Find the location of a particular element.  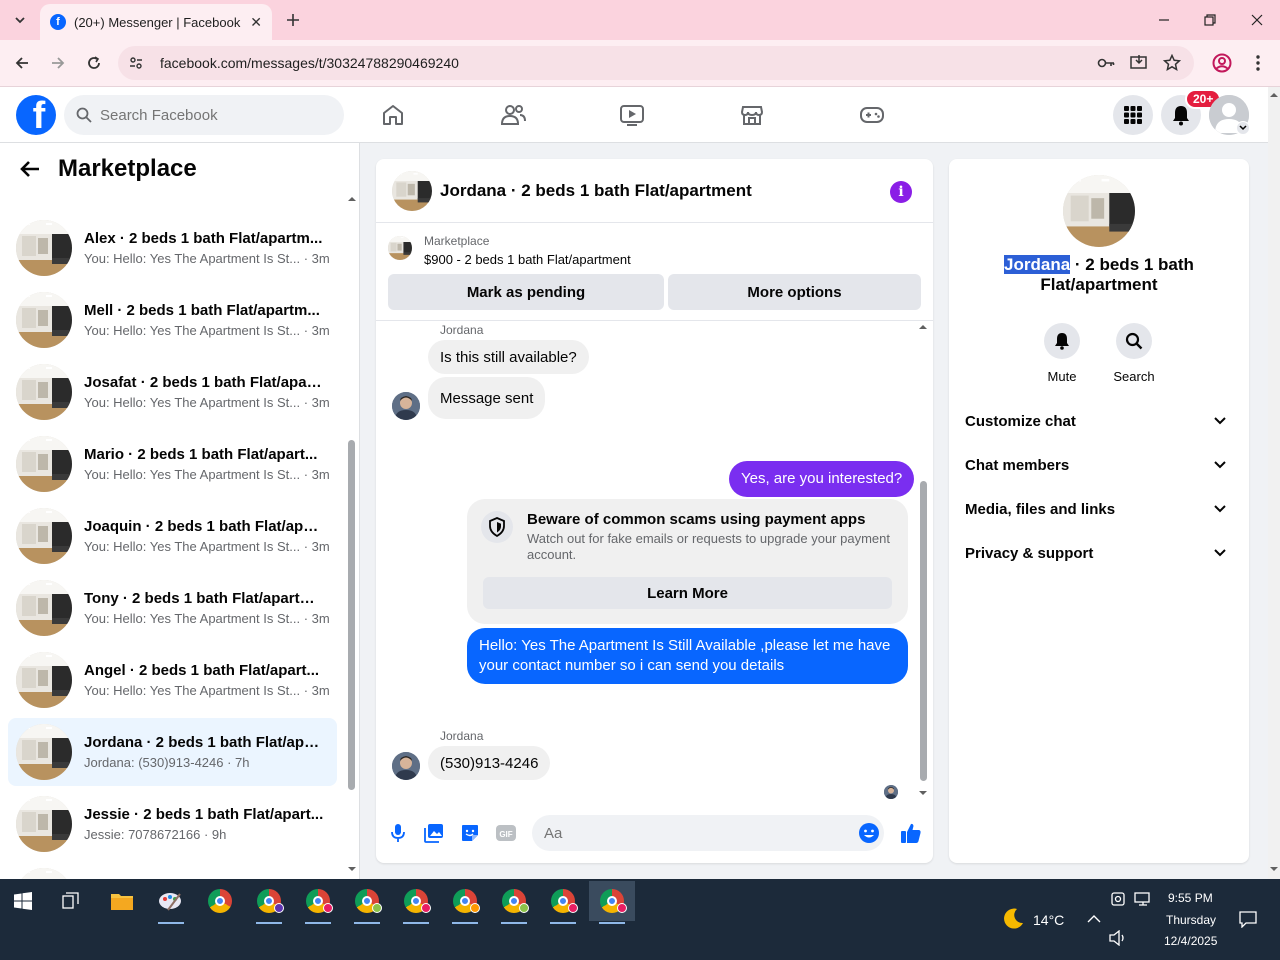

gif-icon: GIF is located at coordinates (506, 833).